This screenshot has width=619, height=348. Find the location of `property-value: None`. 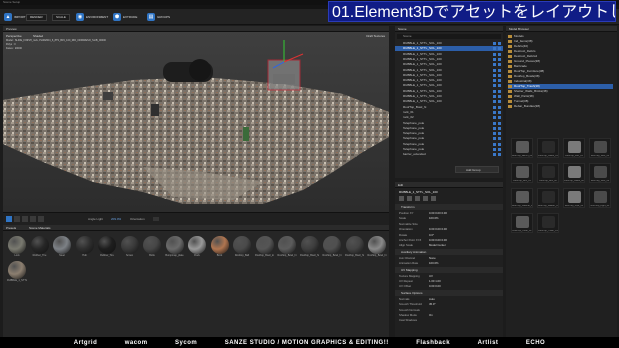

property-value: None is located at coordinates (432, 258).